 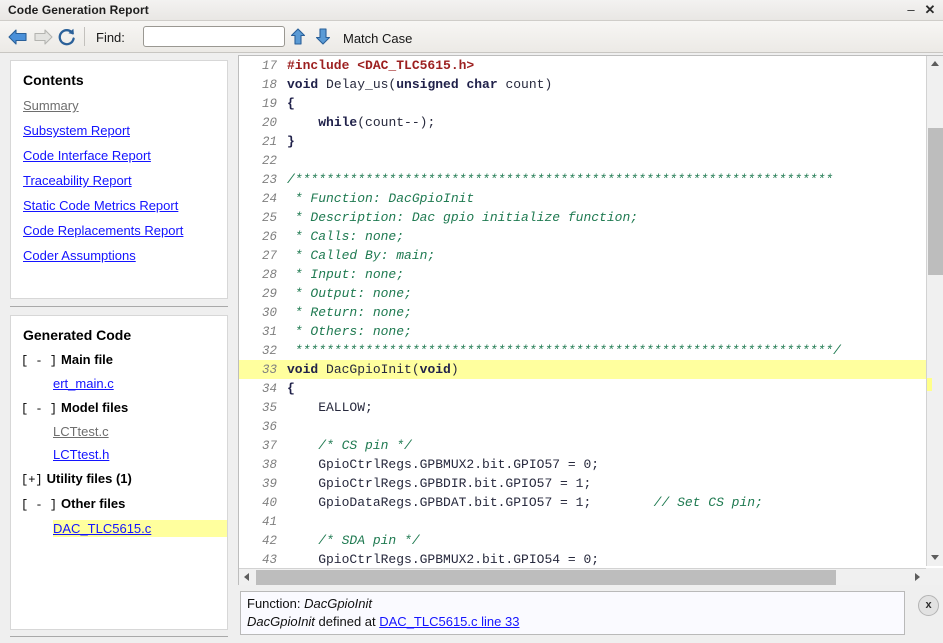 I want to click on info-definition-name: DacGpioInit, so click(x=281, y=621).